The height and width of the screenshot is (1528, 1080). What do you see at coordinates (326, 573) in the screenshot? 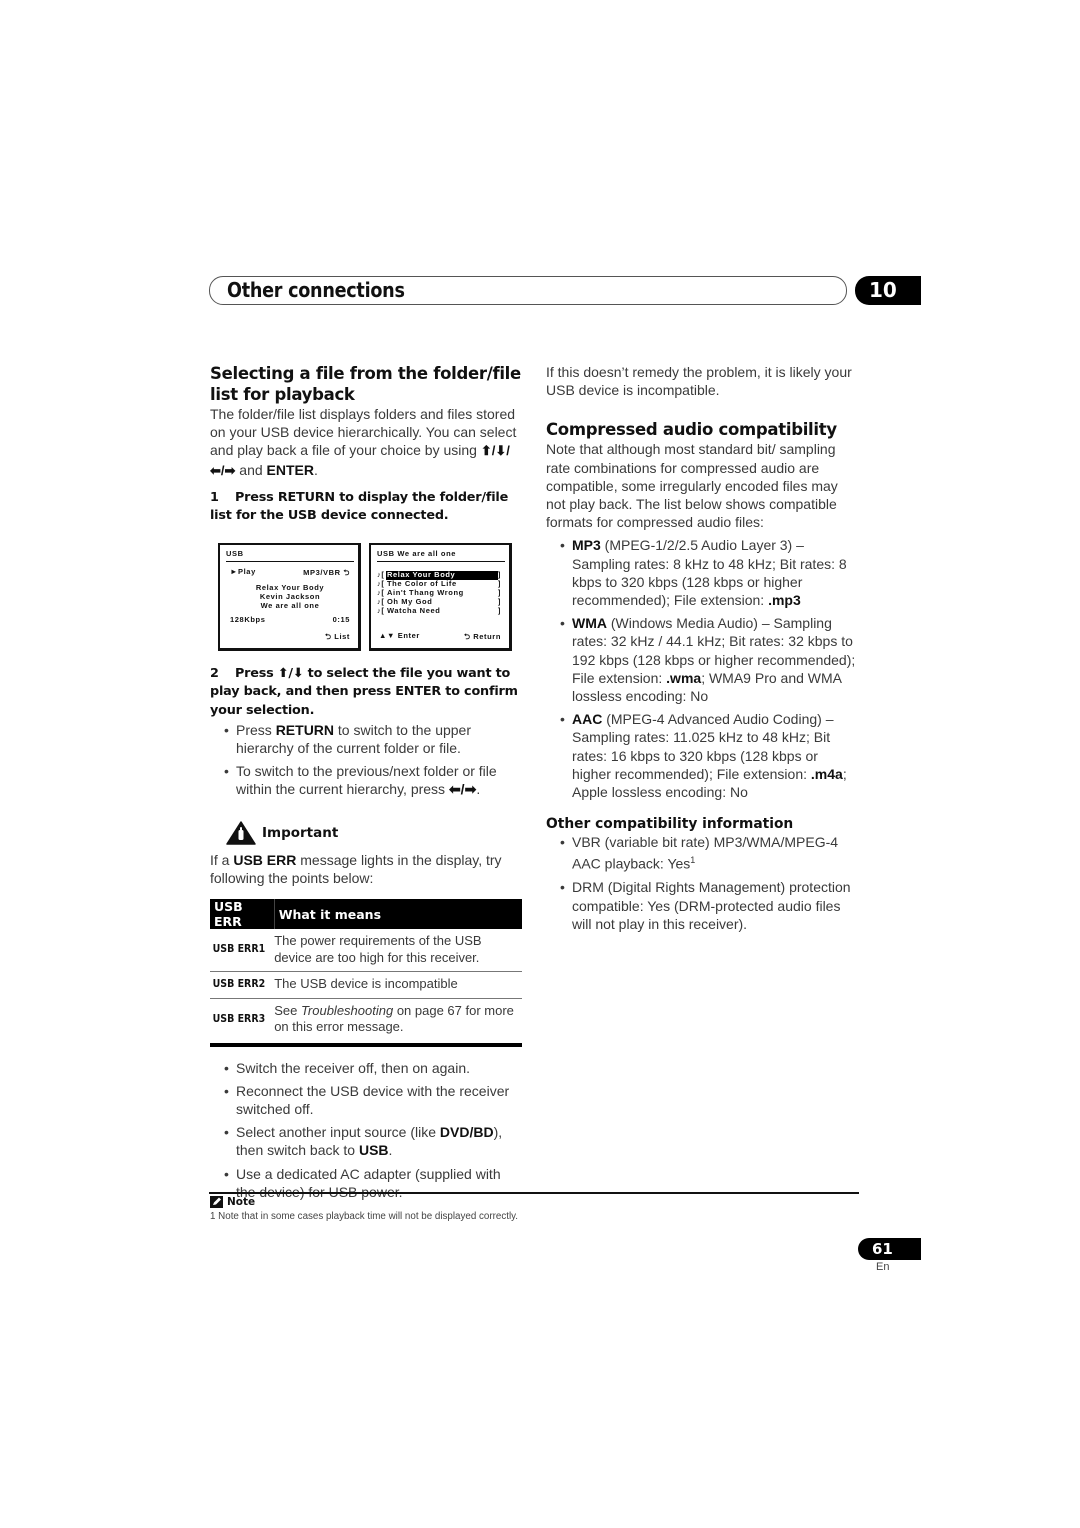
I see `format-label: MP3/VBR ⮌` at bounding box center [326, 573].